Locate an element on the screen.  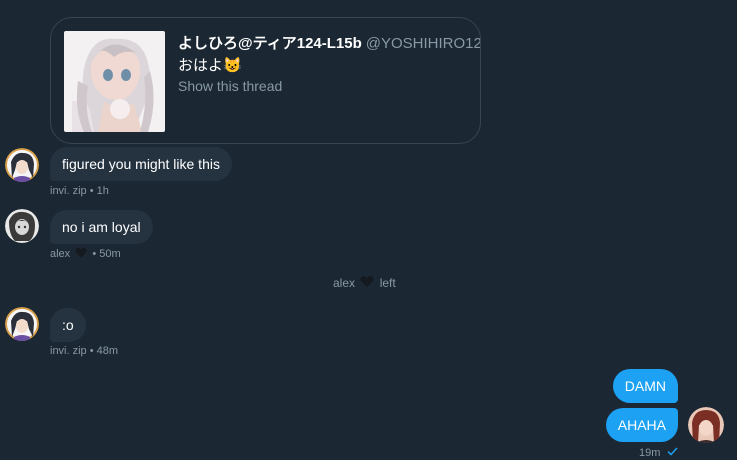
message-time: 1h is located at coordinates (102, 191).